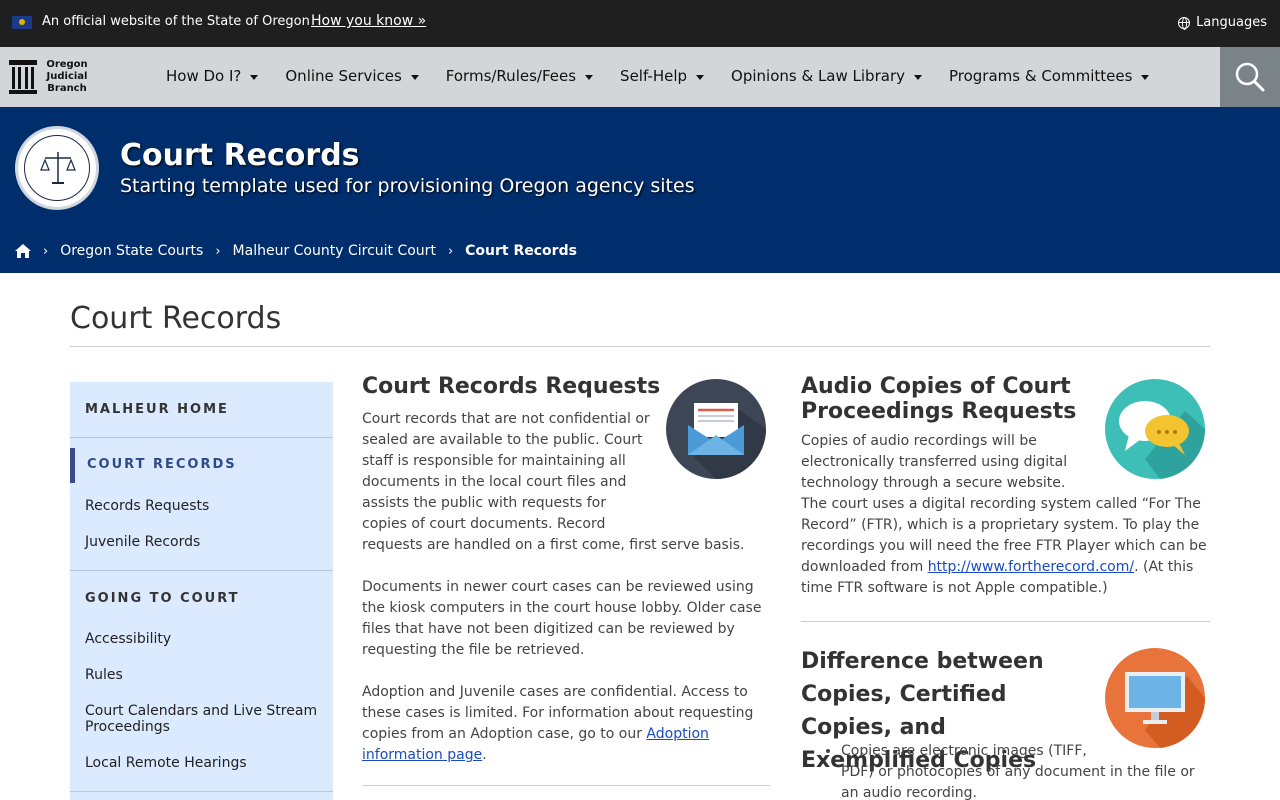 This screenshot has width=1280, height=800. What do you see at coordinates (640, 346) in the screenshot?
I see `title-divider` at bounding box center [640, 346].